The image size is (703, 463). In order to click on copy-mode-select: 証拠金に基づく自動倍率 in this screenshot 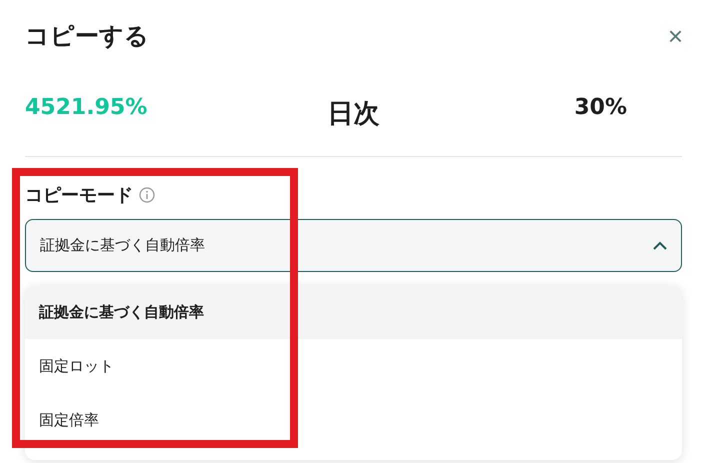, I will do `click(353, 245)`.